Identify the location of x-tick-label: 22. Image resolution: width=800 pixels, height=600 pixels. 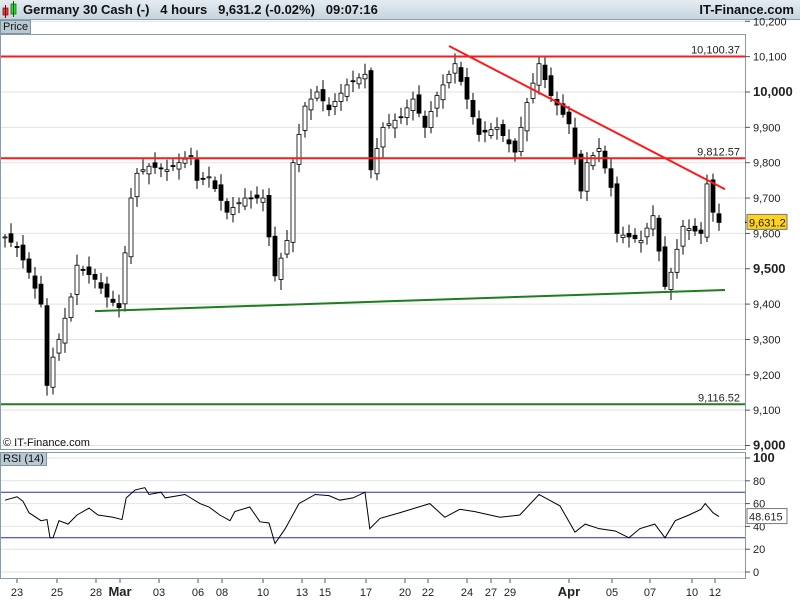
(428, 593).